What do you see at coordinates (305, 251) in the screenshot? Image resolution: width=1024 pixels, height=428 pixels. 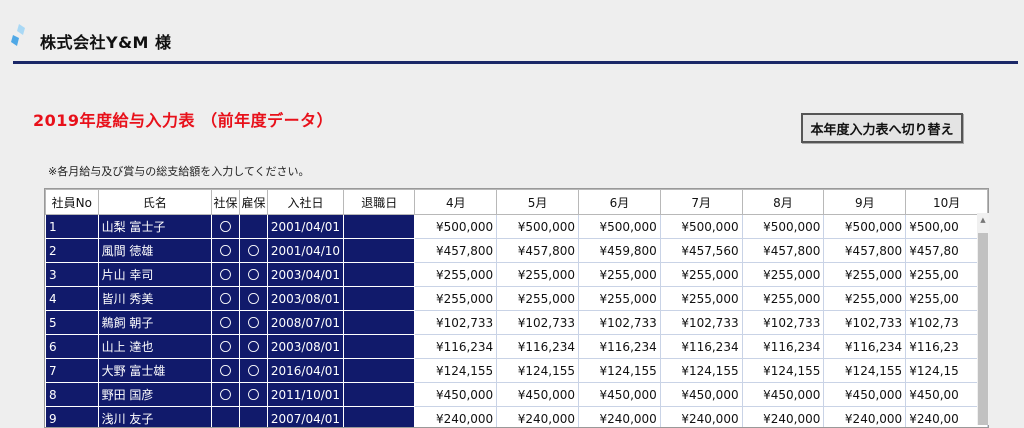 I see `hire-date-cell: 2001/04/10` at bounding box center [305, 251].